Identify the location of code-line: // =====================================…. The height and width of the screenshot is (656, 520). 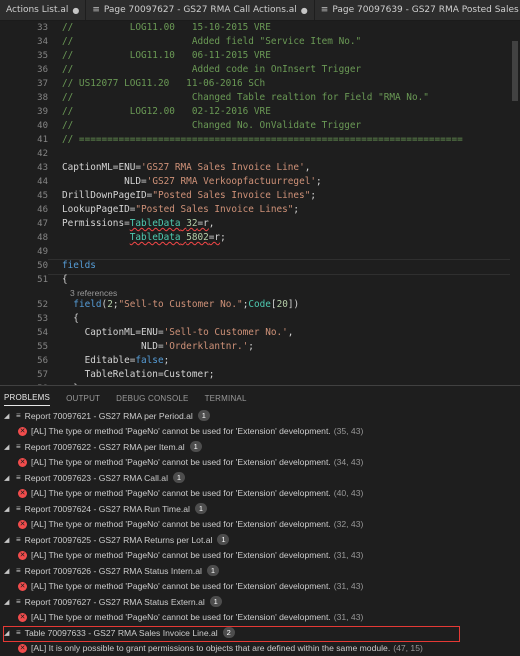
(262, 139).